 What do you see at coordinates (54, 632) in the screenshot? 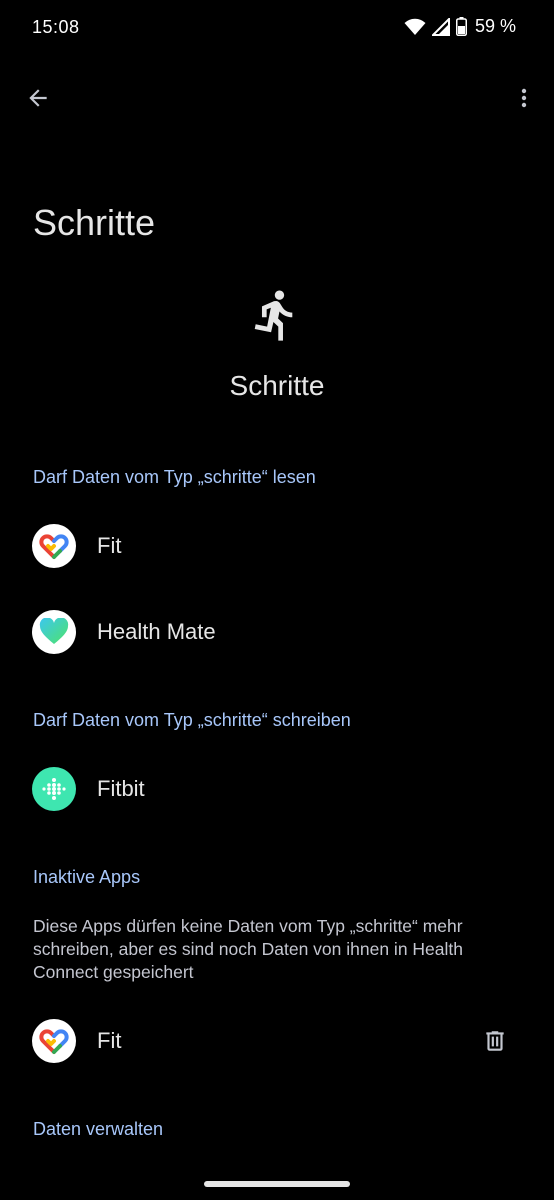
I see `health-mate-icon` at bounding box center [54, 632].